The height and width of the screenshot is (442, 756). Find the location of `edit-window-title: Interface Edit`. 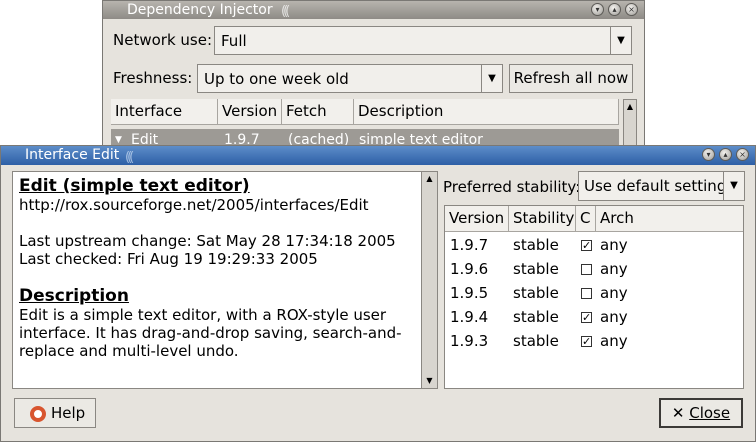

edit-window-title: Interface Edit is located at coordinates (72, 155).